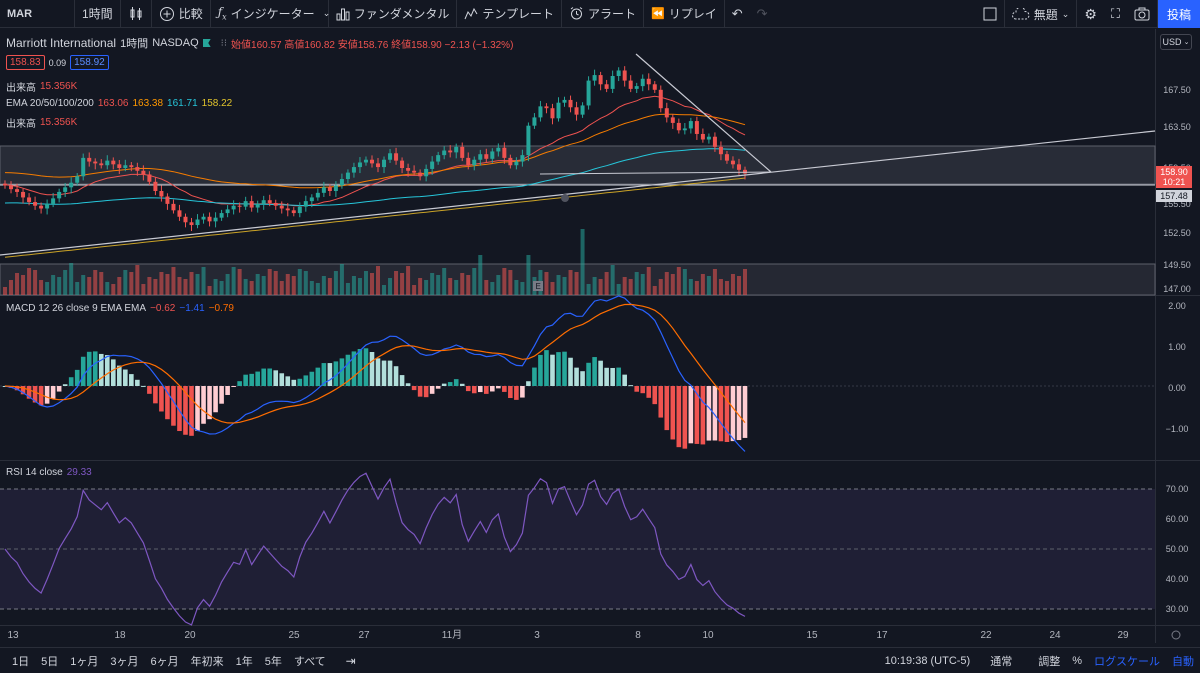 Image resolution: width=1200 pixels, height=673 pixels. I want to click on time-axis-settings-icon, so click(1176, 635).